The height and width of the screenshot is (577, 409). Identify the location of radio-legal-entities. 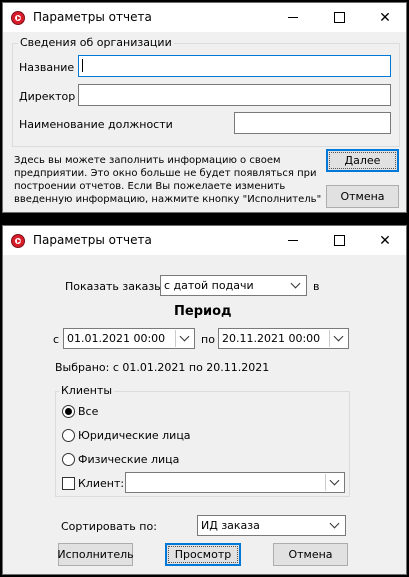
(68, 435).